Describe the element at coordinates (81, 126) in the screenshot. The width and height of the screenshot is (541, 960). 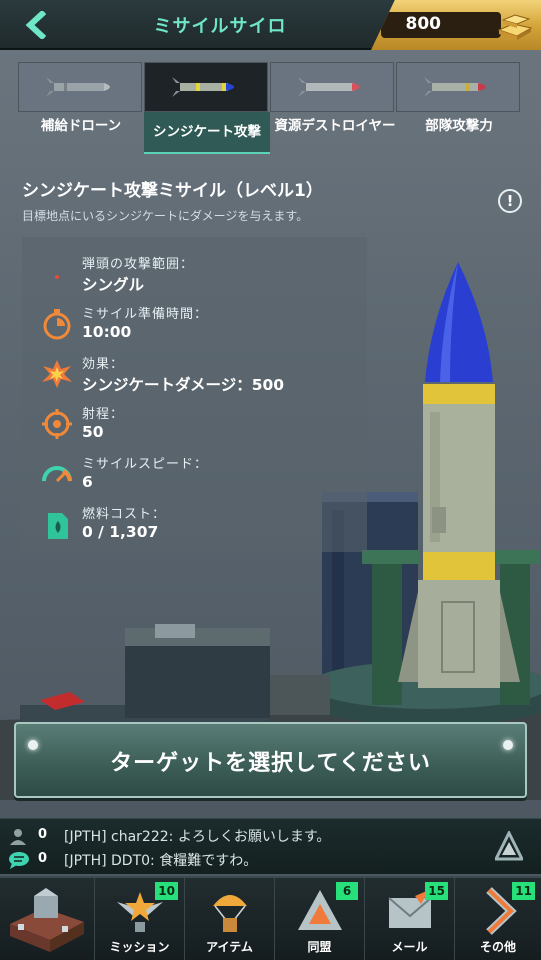
I see `tab-label-supply-drone: 補給ドローン` at that location.